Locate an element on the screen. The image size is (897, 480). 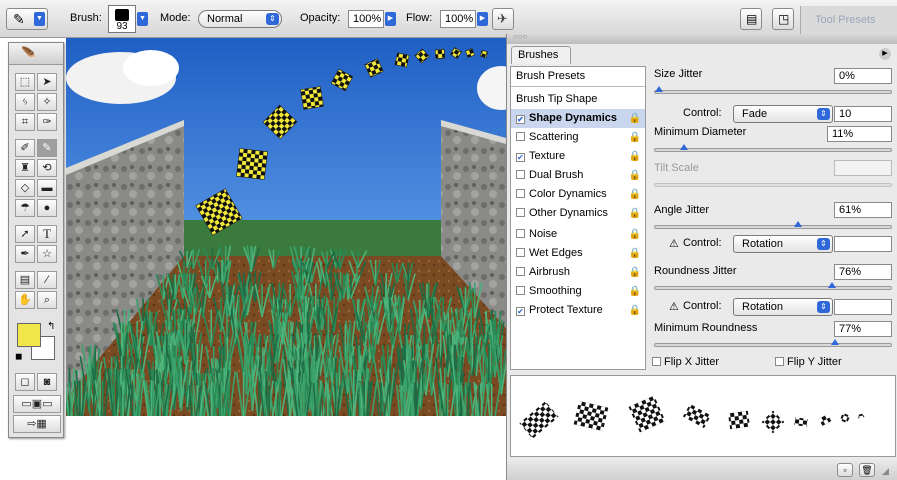
angle-control-field is located at coordinates (863, 244).